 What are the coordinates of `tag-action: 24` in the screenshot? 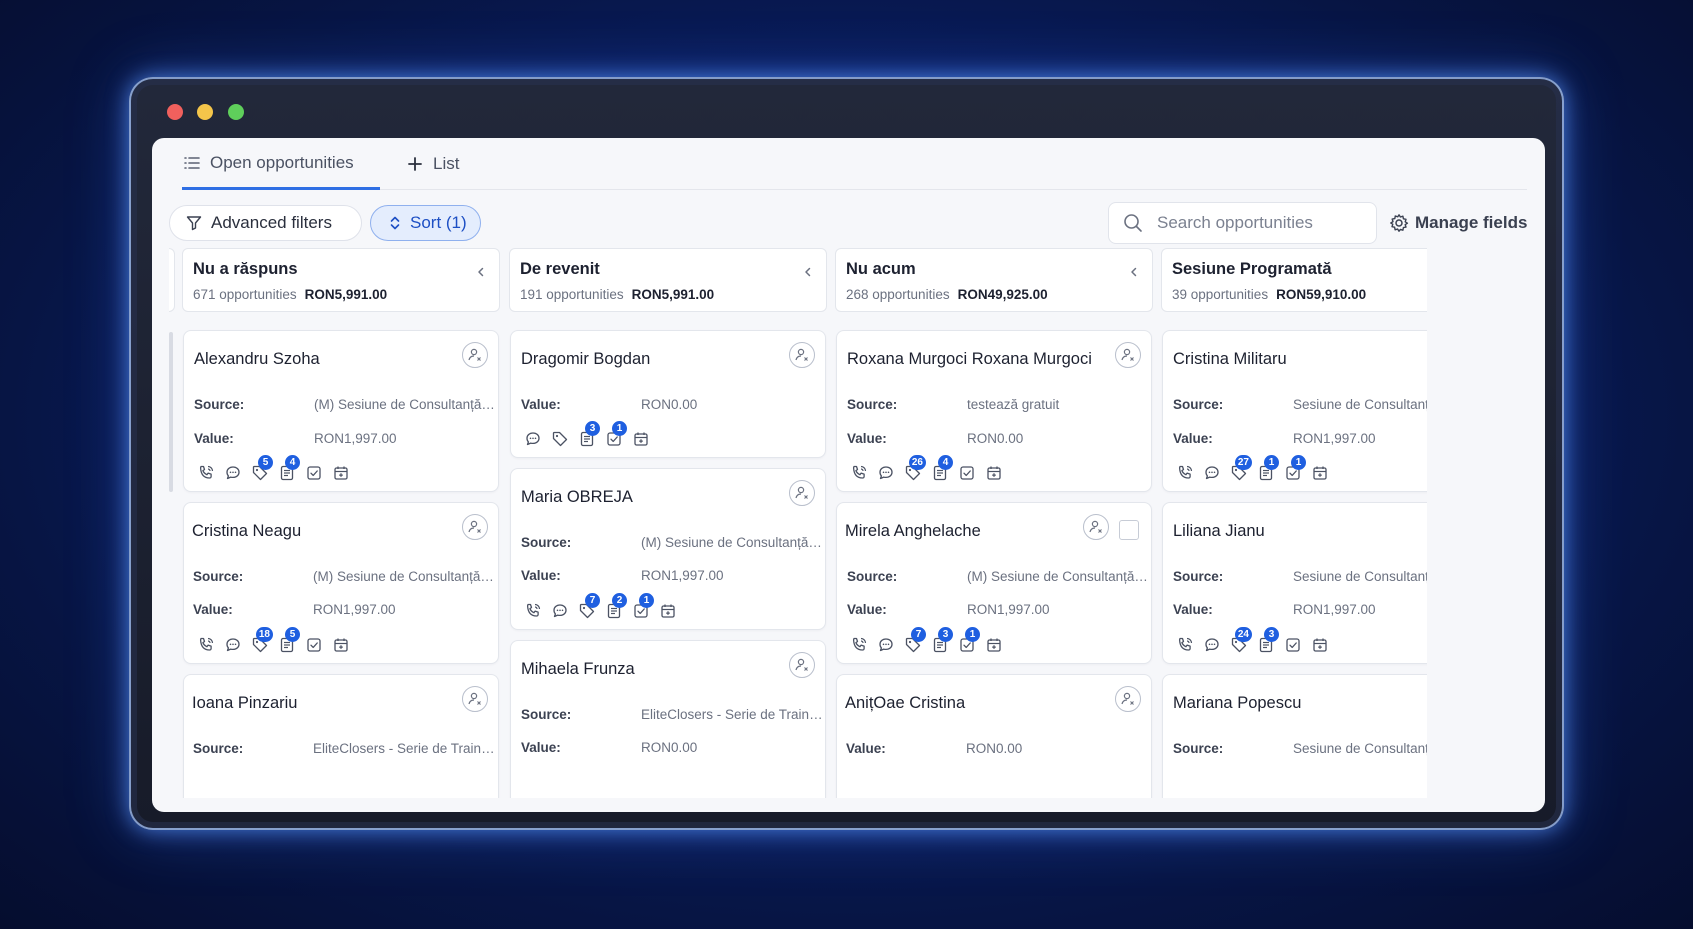 It's located at (1238, 641).